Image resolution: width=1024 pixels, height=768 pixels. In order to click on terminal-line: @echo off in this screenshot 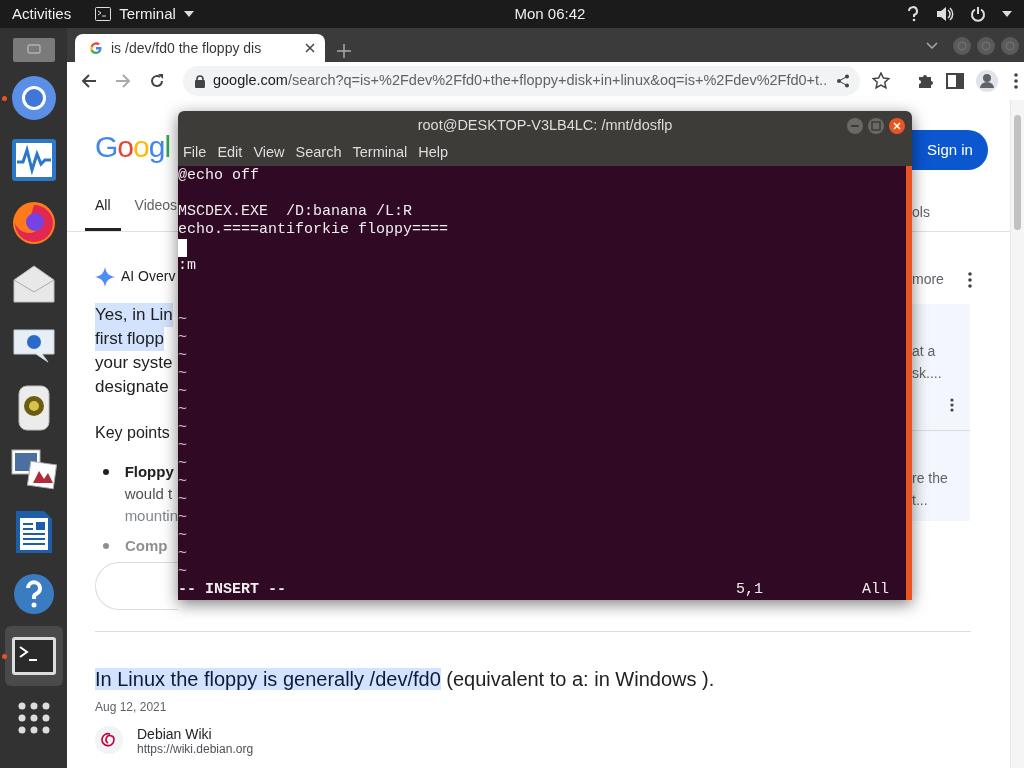, I will do `click(218, 175)`.